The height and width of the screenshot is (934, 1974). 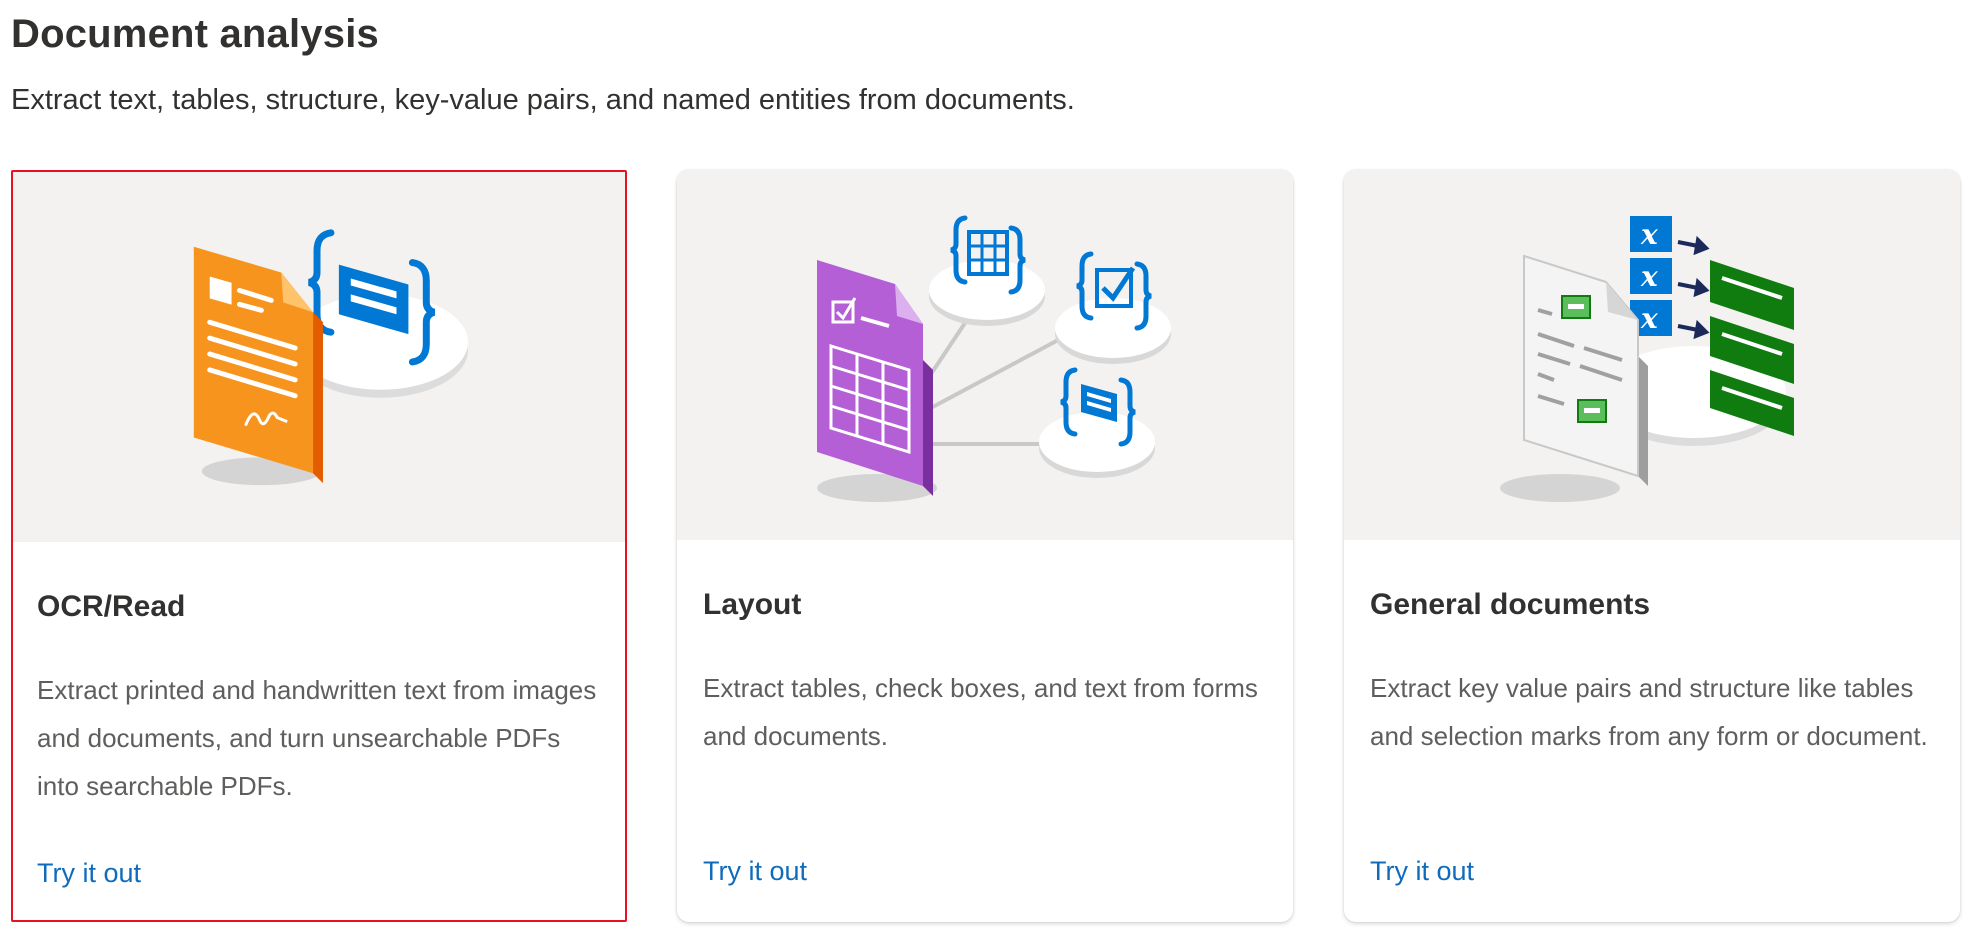 I want to click on general-document-illustration: x x x, so click(x=1647, y=359).